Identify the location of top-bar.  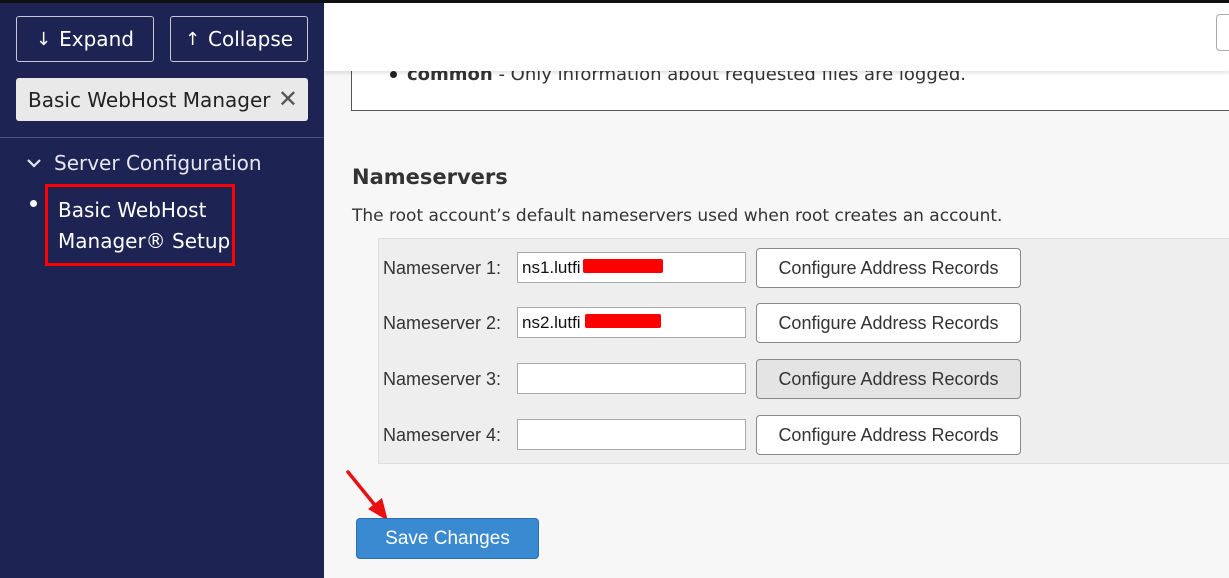
(776, 37).